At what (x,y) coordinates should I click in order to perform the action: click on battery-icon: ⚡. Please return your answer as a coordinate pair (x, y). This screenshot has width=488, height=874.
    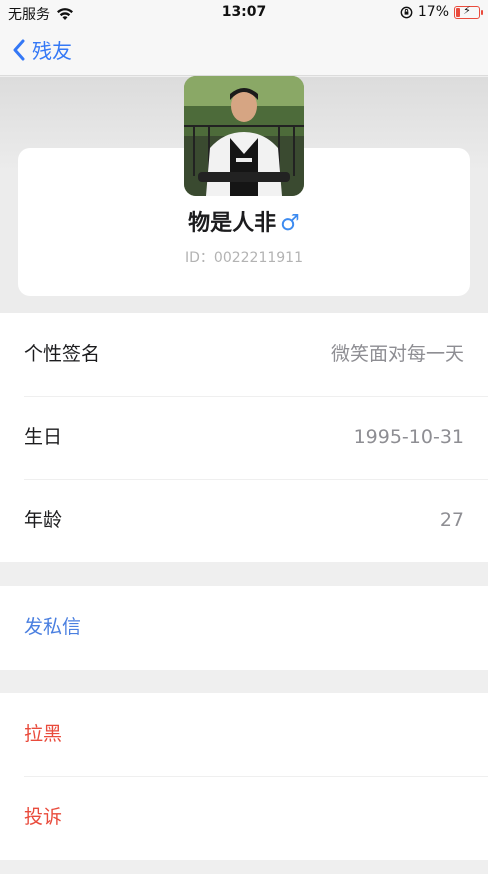
    Looking at the image, I should click on (468, 11).